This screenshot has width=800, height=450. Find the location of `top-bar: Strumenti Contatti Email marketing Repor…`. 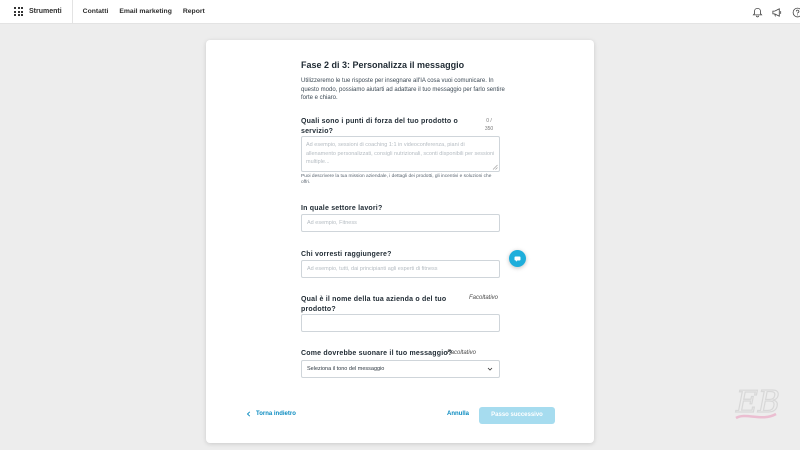

top-bar: Strumenti Contatti Email marketing Repor… is located at coordinates (400, 12).